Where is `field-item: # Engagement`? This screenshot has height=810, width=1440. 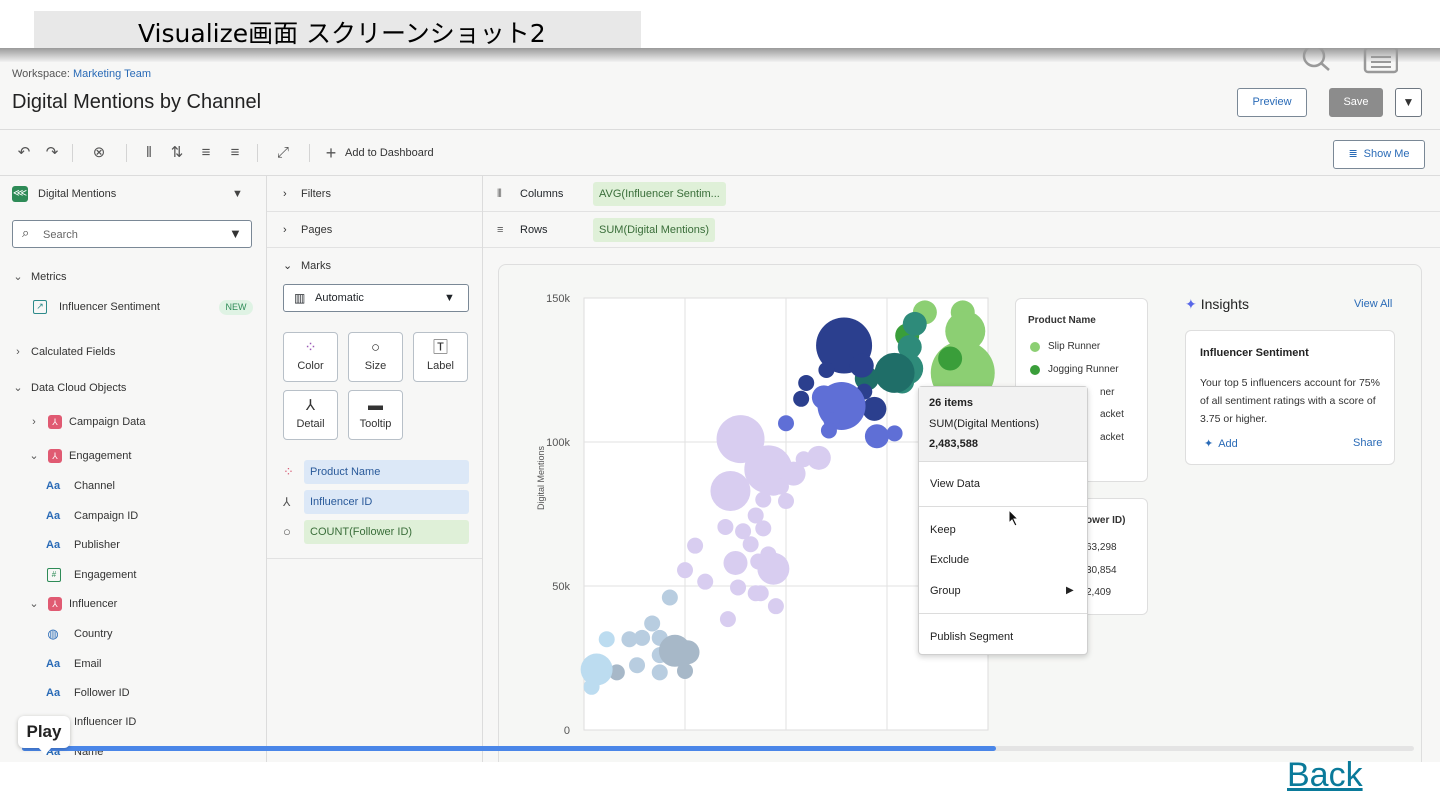 field-item: # Engagement is located at coordinates (133, 575).